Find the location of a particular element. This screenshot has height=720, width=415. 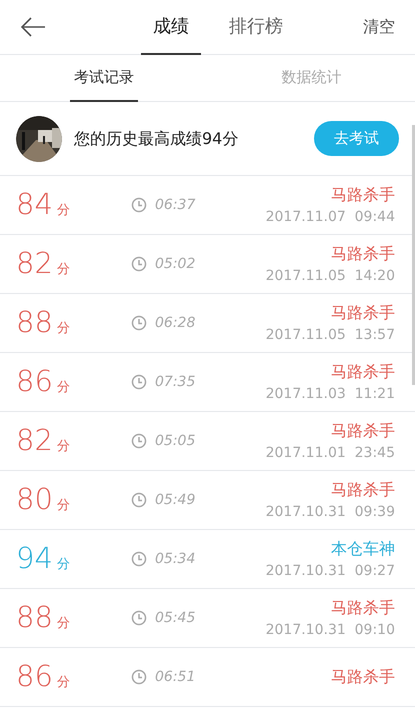

date-text: 2017.10.31 09:39 is located at coordinates (330, 512).